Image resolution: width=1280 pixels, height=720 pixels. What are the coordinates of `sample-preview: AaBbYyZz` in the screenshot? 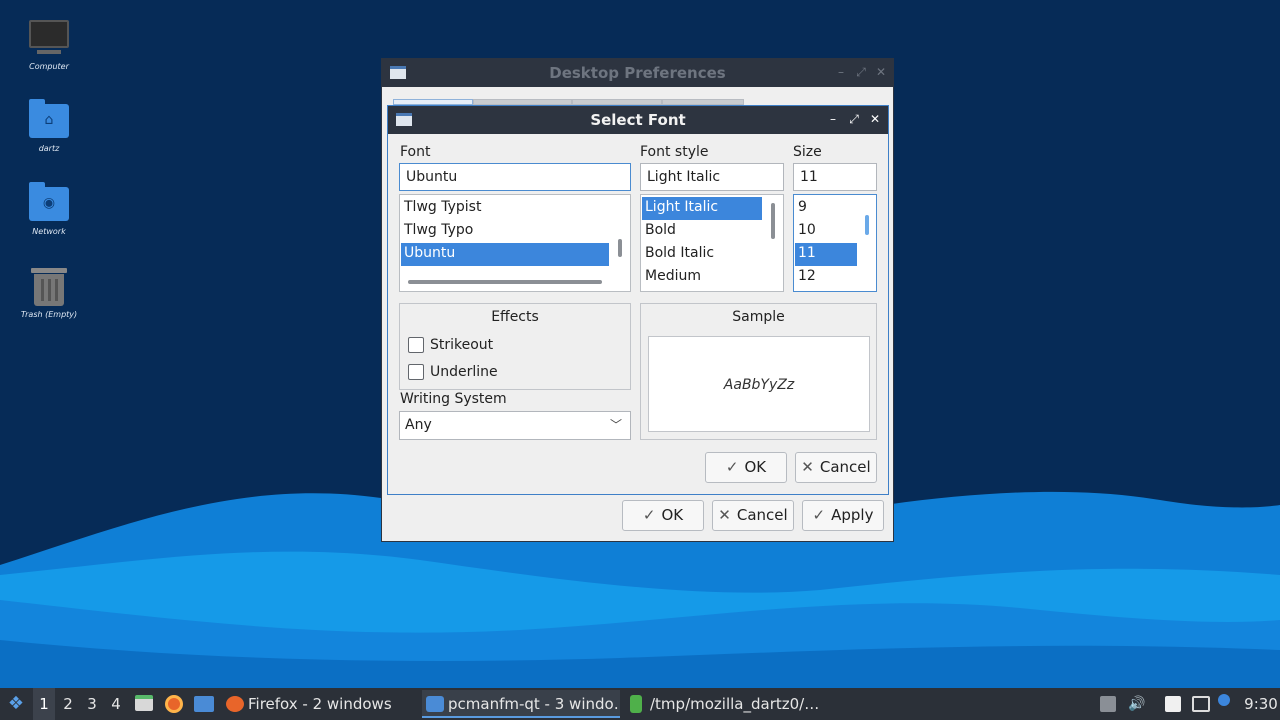 It's located at (759, 384).